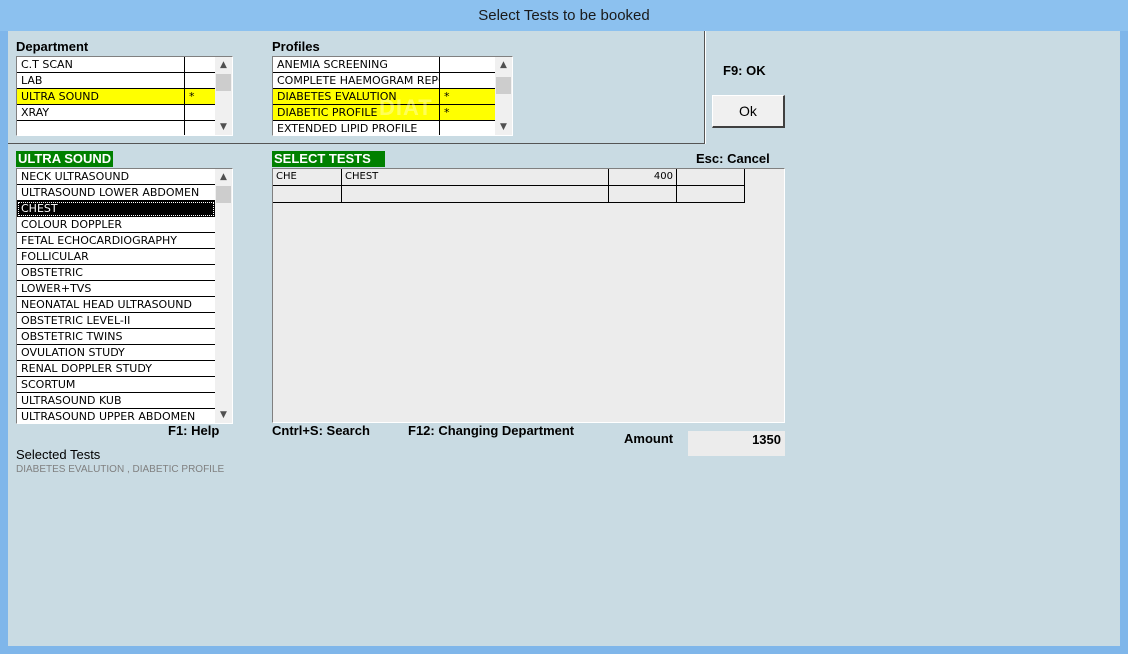 This screenshot has height=654, width=1128. What do you see at coordinates (72, 224) in the screenshot?
I see `test-list-label: COLOUR DOPPLER` at bounding box center [72, 224].